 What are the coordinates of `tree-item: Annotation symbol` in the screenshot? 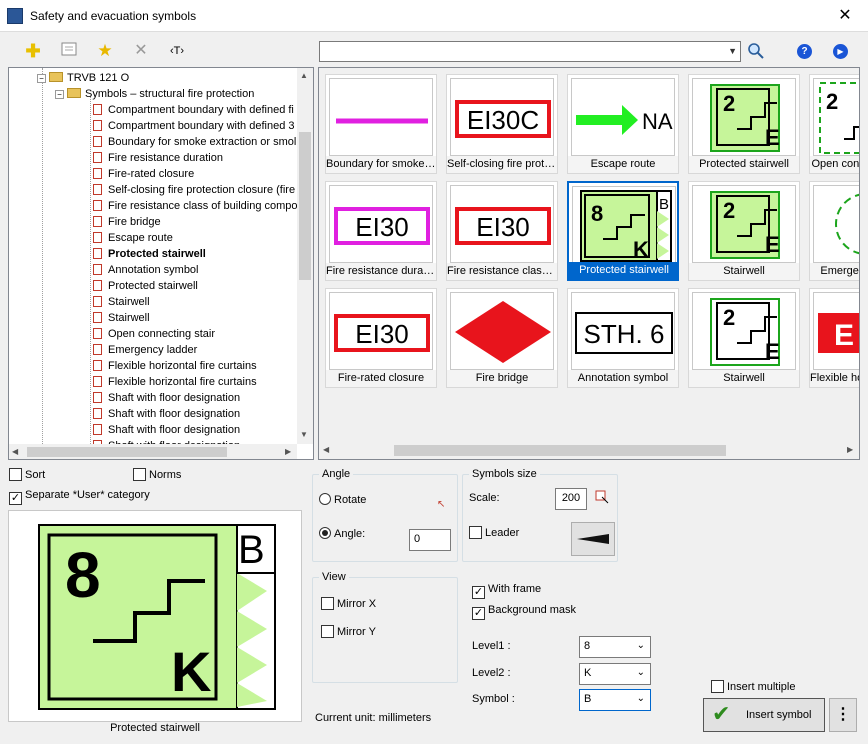 It's located at (146, 270).